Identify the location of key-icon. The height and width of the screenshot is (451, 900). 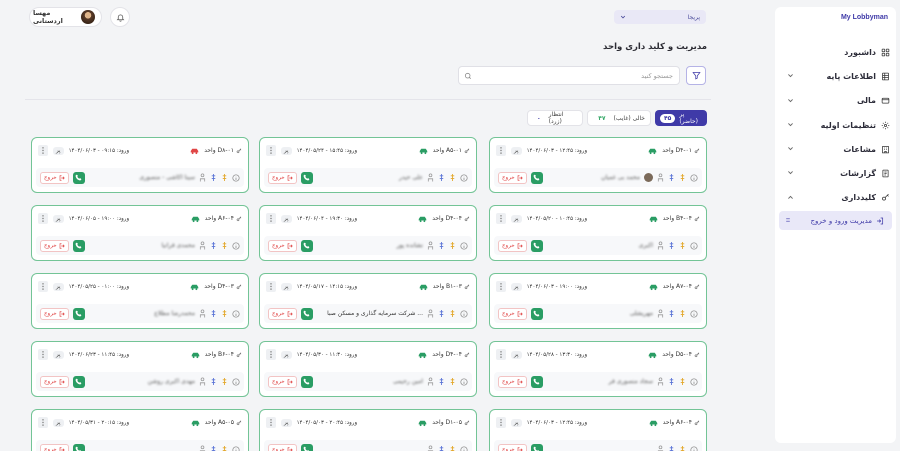
(697, 286).